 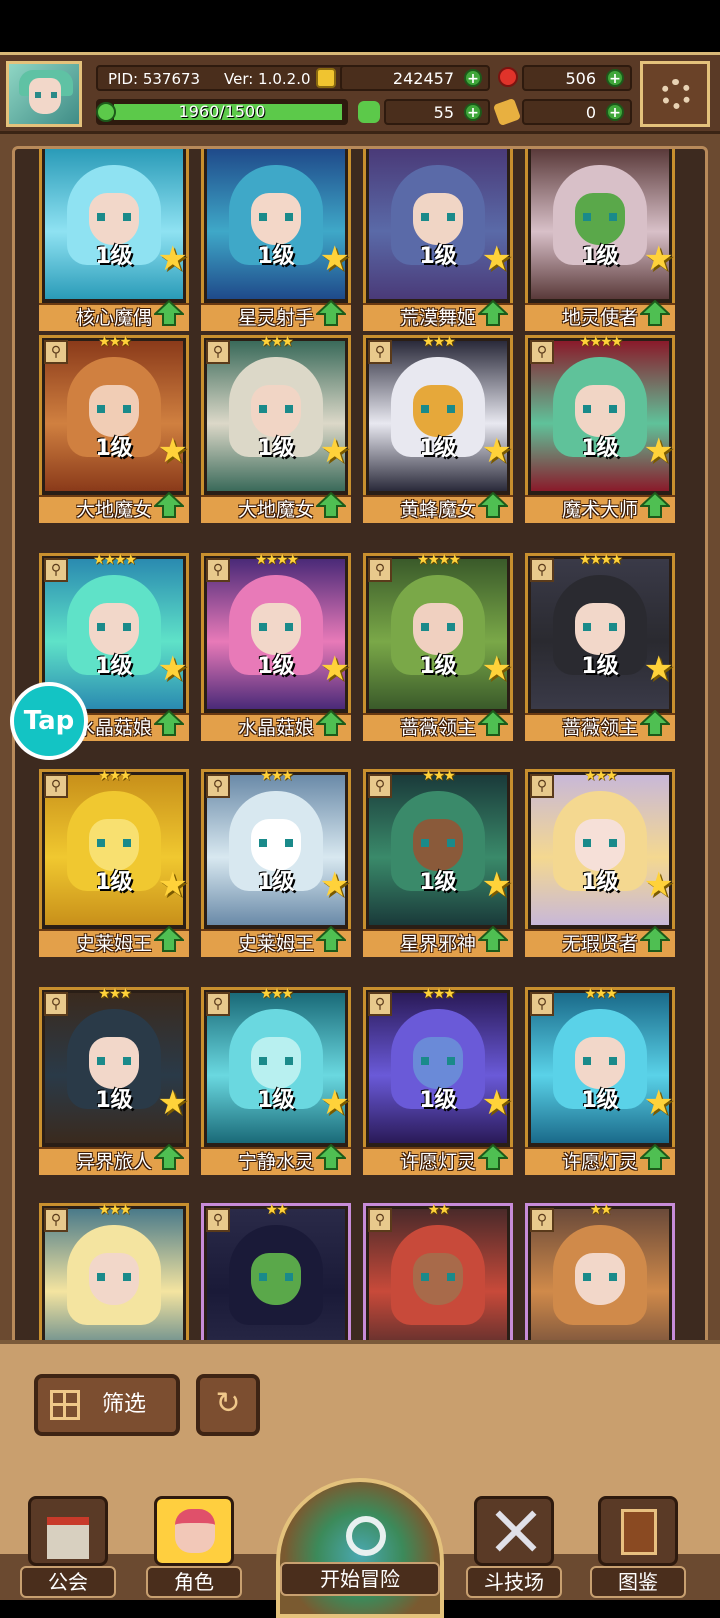 What do you see at coordinates (600, 1210) in the screenshot?
I see `rarity-stars: ★★` at bounding box center [600, 1210].